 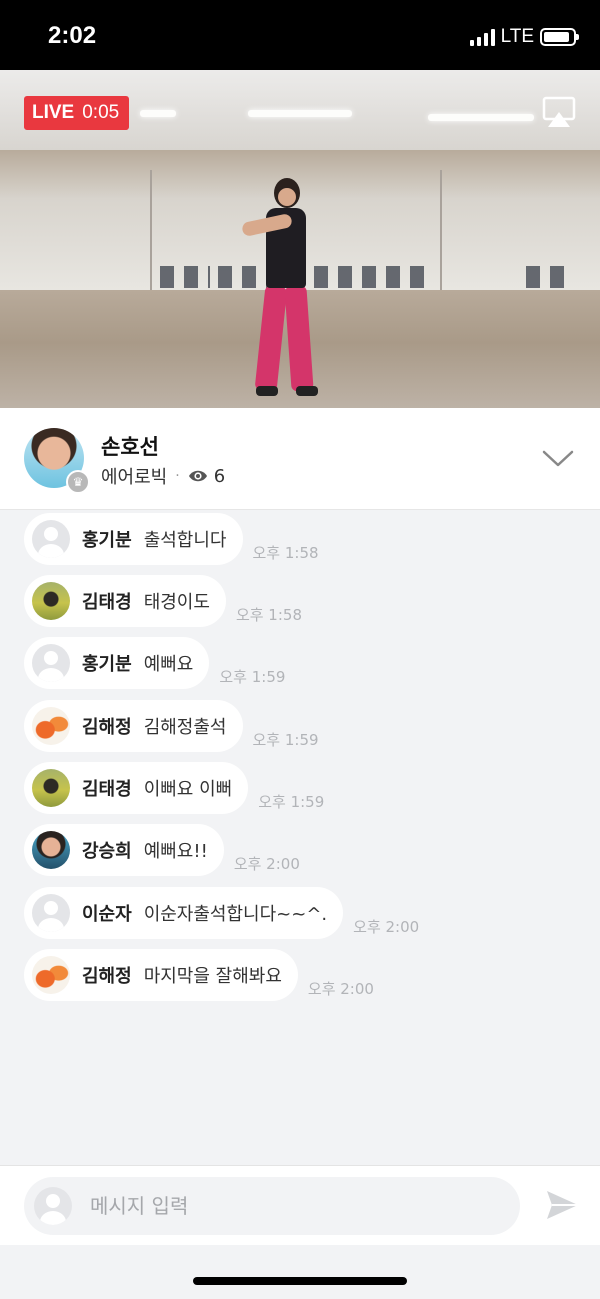 I want to click on message-bubble: 강승희 예뻐요!!, so click(x=124, y=850).